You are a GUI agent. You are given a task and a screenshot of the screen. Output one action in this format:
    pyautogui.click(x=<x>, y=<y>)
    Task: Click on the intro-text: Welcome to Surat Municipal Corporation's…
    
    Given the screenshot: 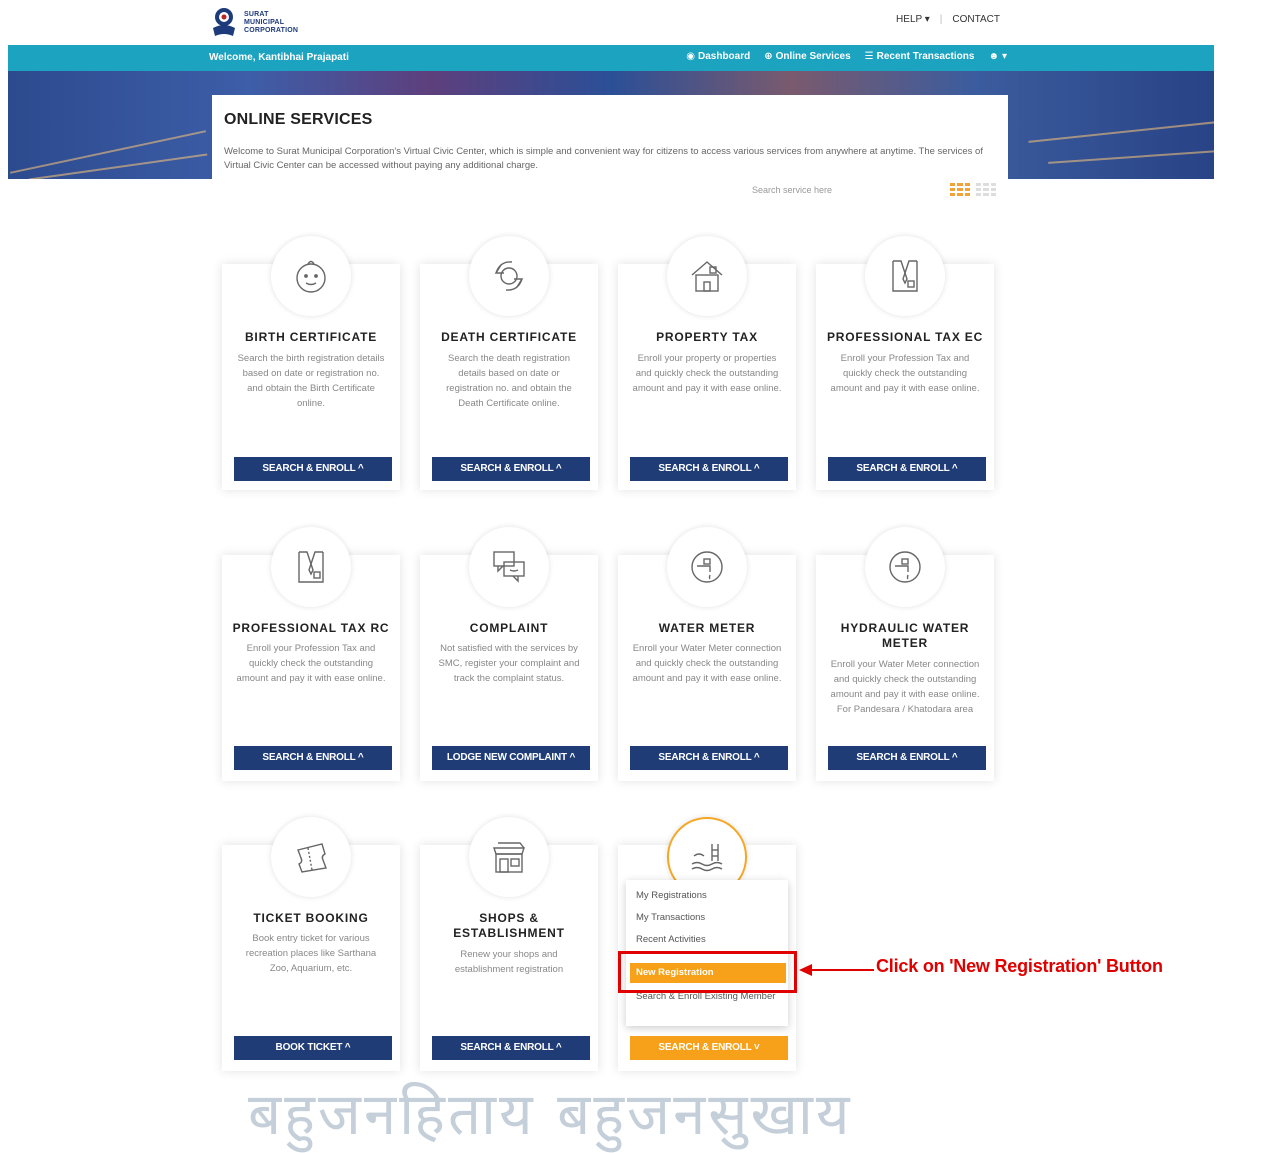 What is the action you would take?
    pyautogui.click(x=603, y=158)
    